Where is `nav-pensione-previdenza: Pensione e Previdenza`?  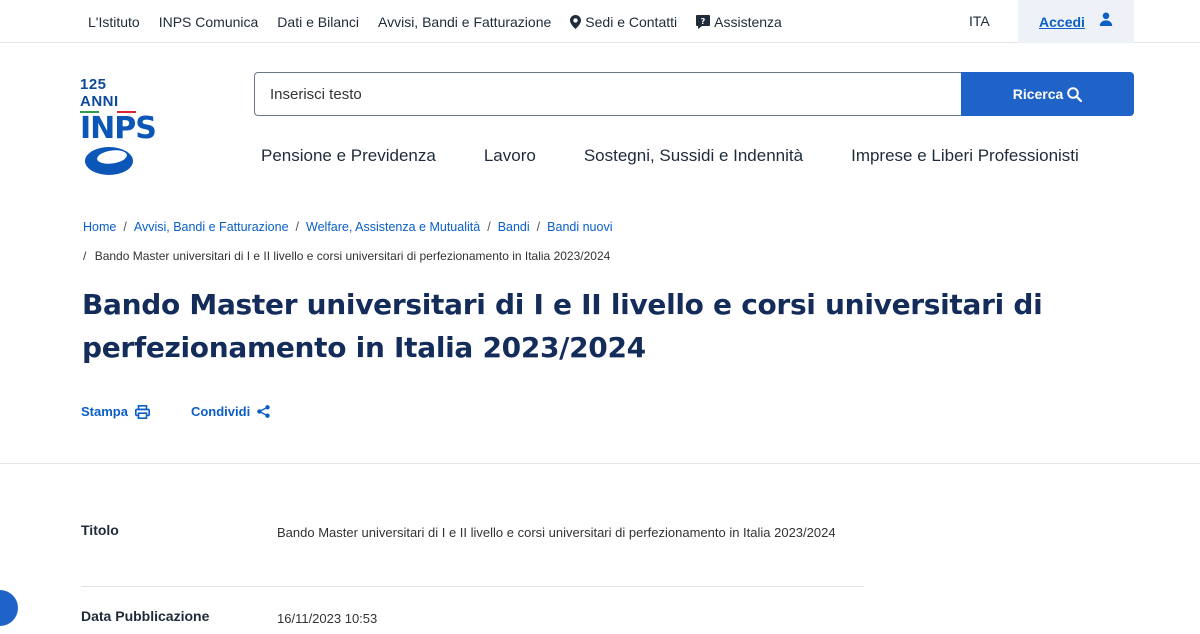
nav-pensione-previdenza: Pensione e Previdenza is located at coordinates (348, 156).